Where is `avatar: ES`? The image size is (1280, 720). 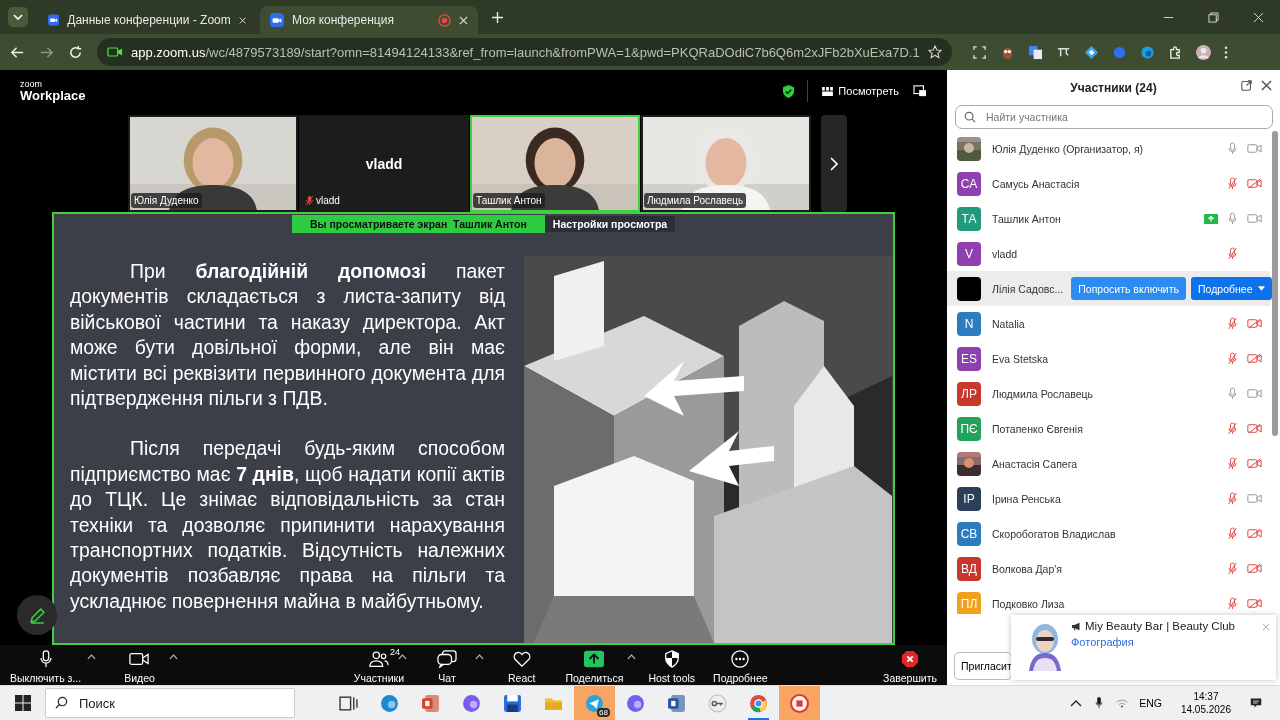 avatar: ES is located at coordinates (969, 358).